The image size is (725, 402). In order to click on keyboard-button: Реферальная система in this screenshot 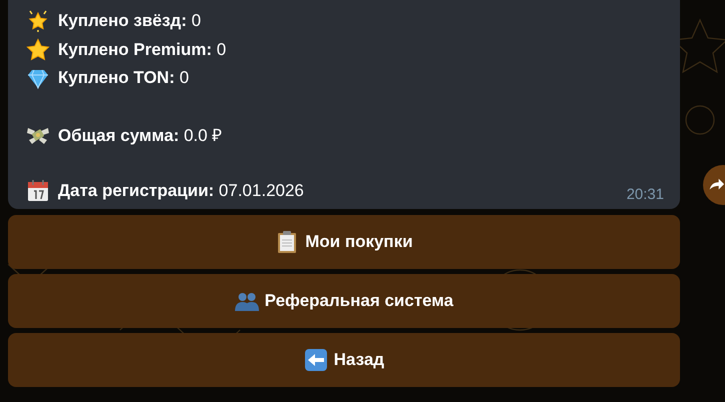, I will do `click(344, 301)`.